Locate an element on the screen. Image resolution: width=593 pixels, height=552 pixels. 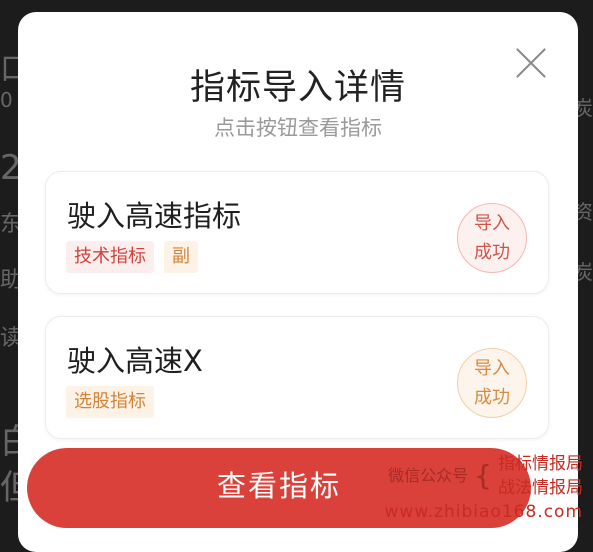
watermark-name: 指标情报局 is located at coordinates (540, 464).